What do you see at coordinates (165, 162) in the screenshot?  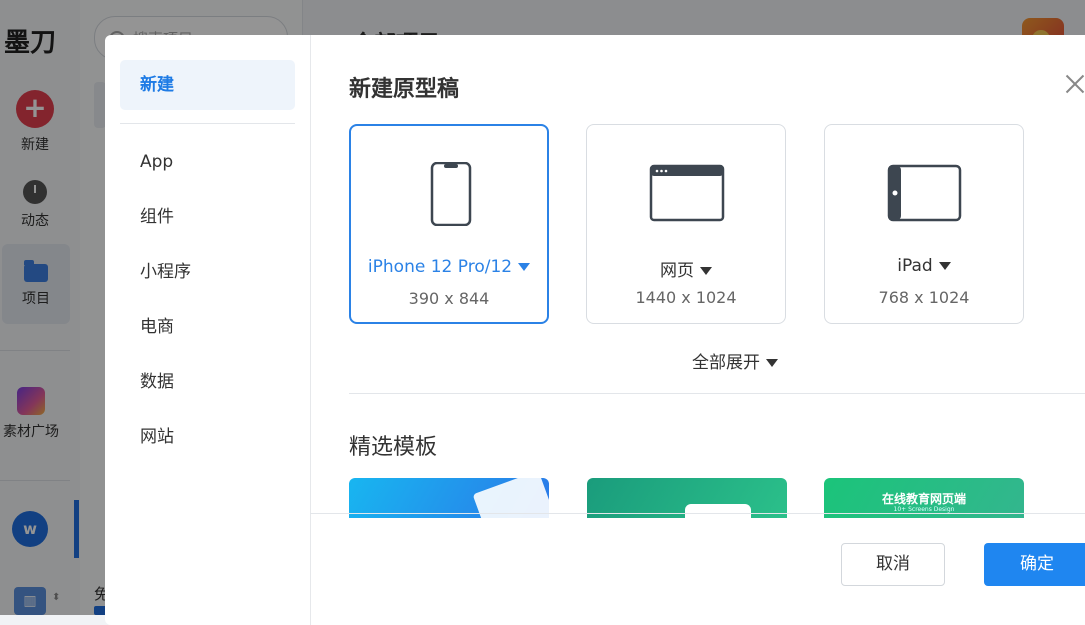 I see `sidebar-item-app: App` at bounding box center [165, 162].